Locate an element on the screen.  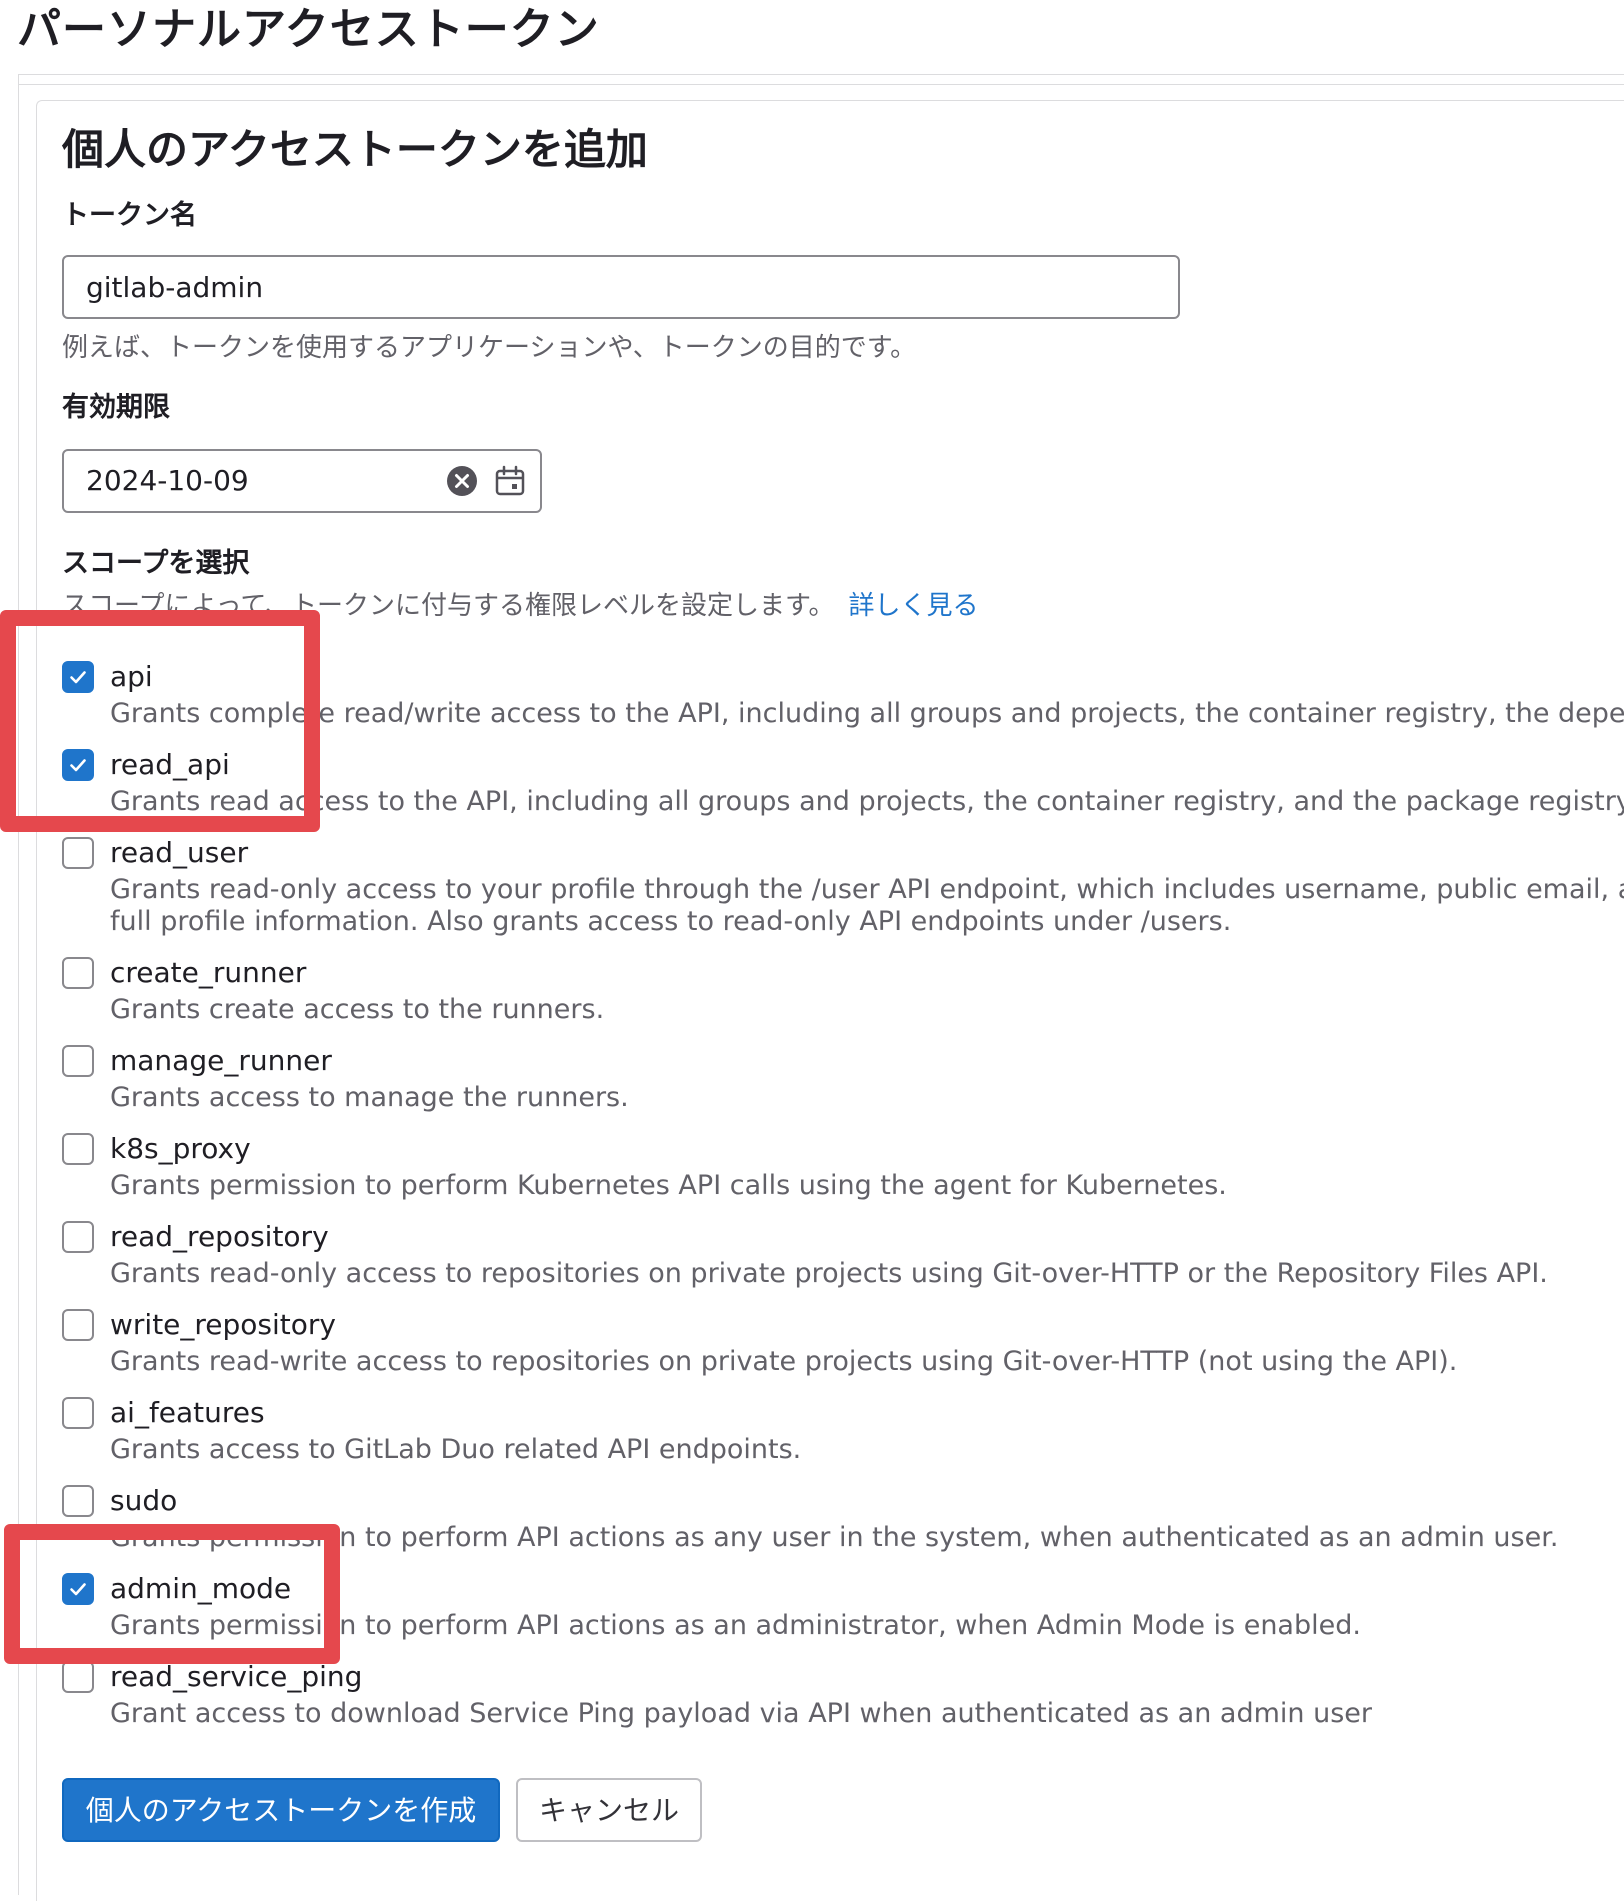
scope-description: Grants create access to the runners. is located at coordinates (357, 1009).